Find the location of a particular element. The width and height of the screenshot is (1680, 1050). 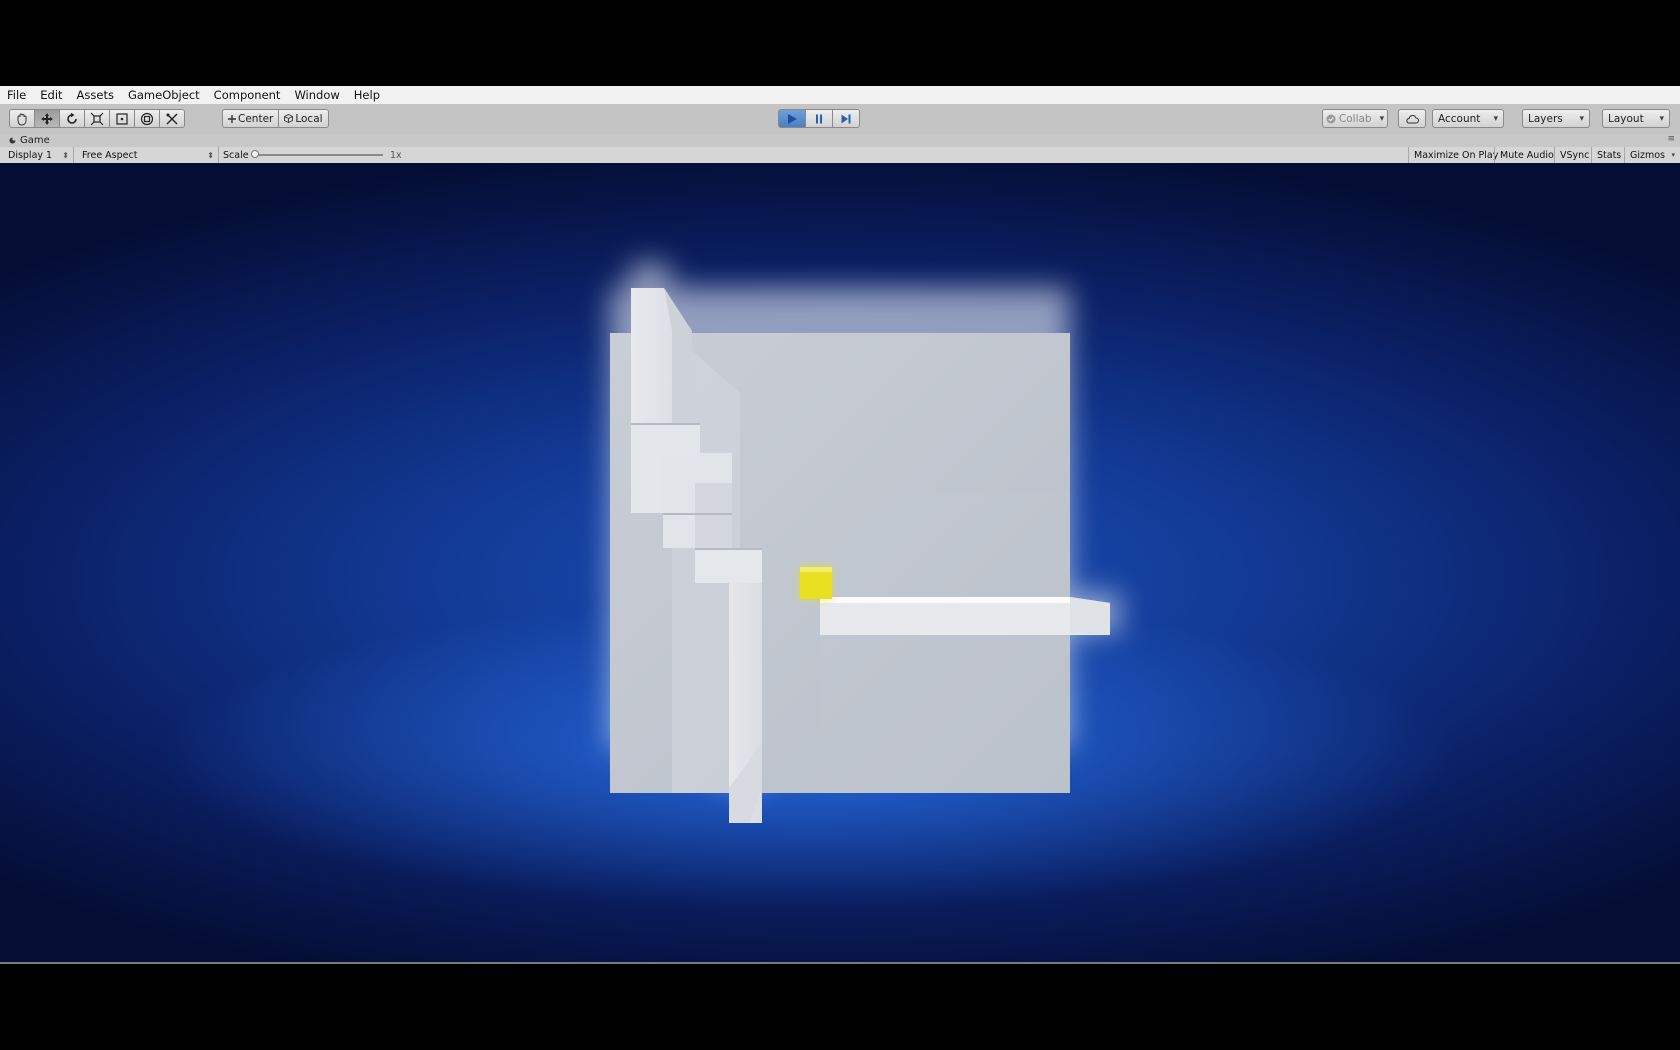

tab-menu-icon: ≡ is located at coordinates (1671, 139).